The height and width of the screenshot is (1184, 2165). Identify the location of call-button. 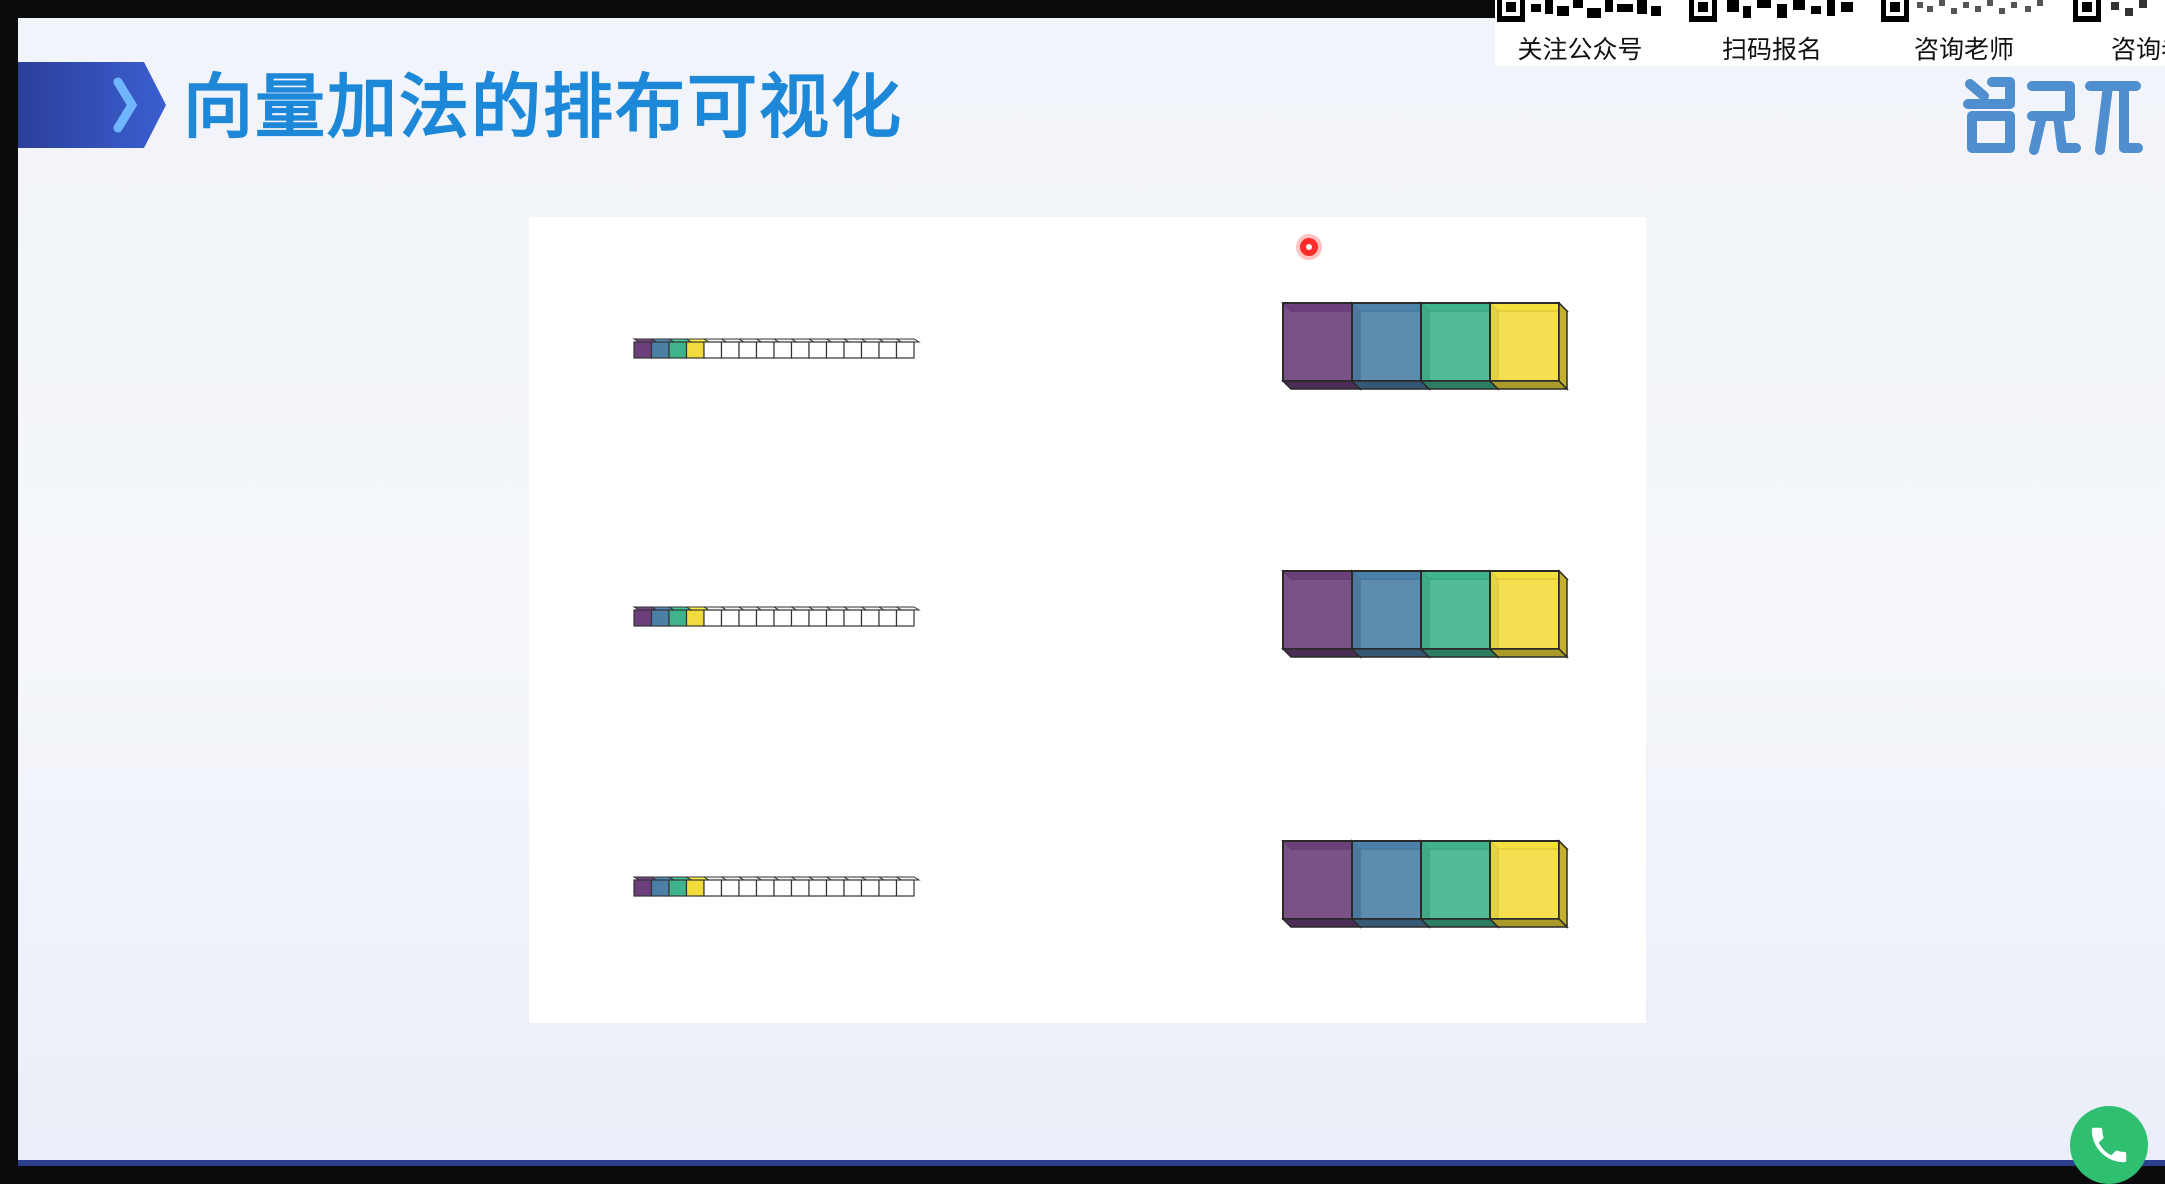
(2109, 1145).